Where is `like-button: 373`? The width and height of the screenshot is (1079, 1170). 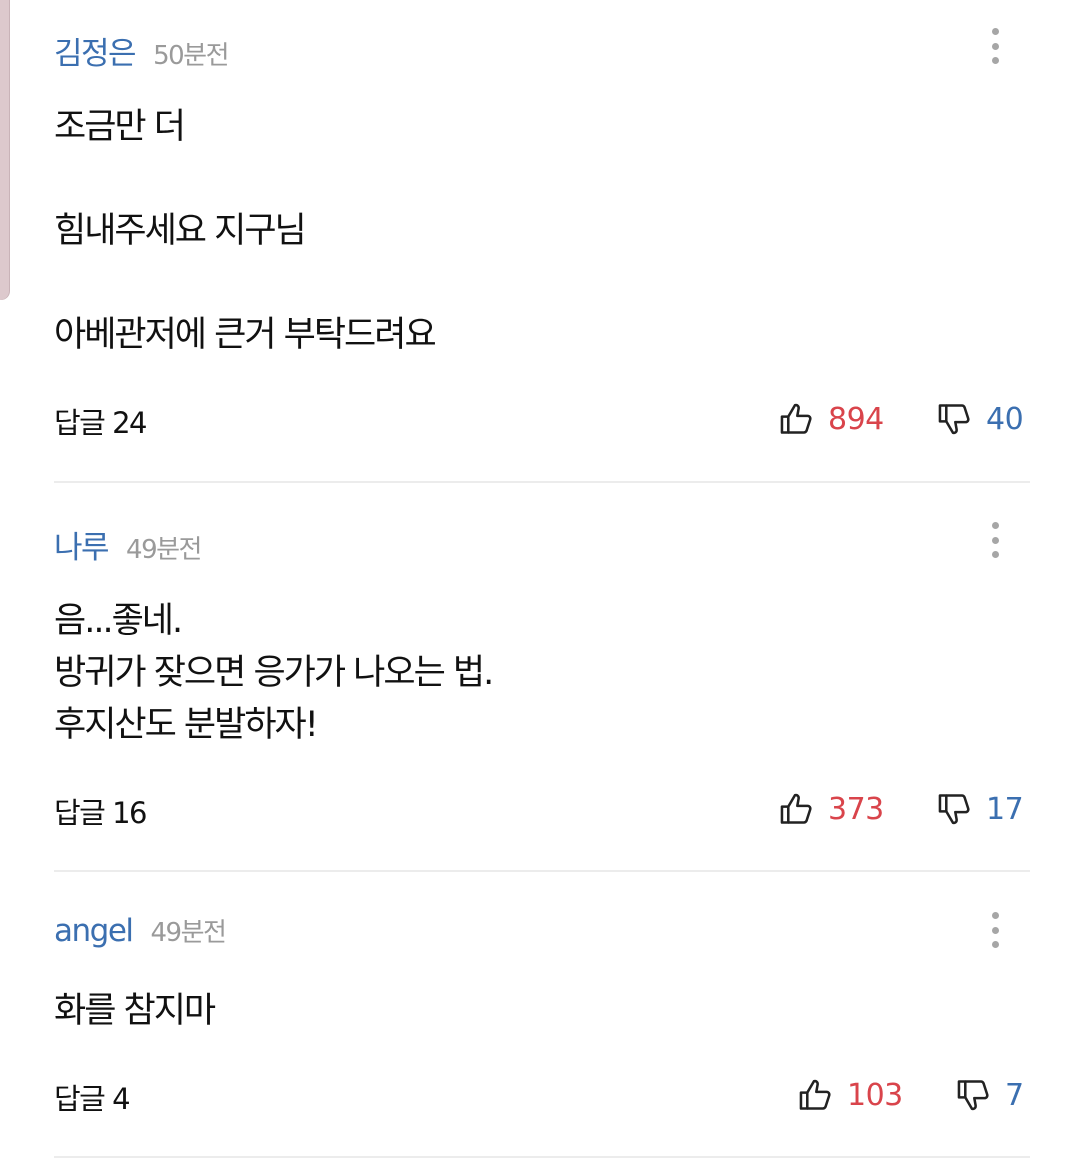
like-button: 373 is located at coordinates (831, 809).